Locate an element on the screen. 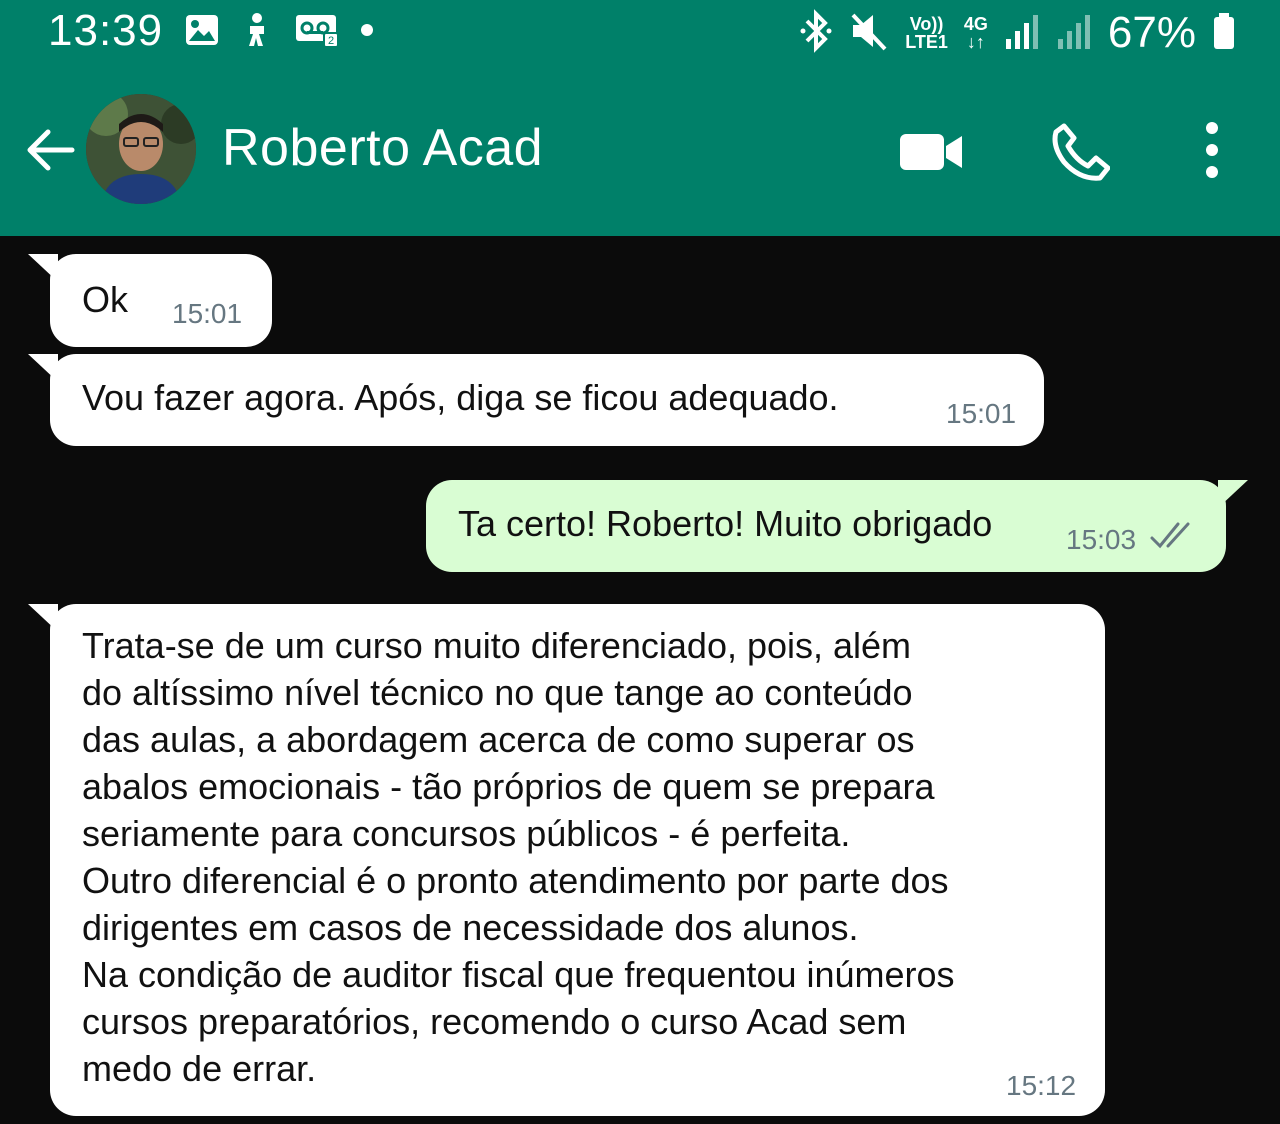 This screenshot has width=1280, height=1124. message-text: Ok is located at coordinates (105, 299).